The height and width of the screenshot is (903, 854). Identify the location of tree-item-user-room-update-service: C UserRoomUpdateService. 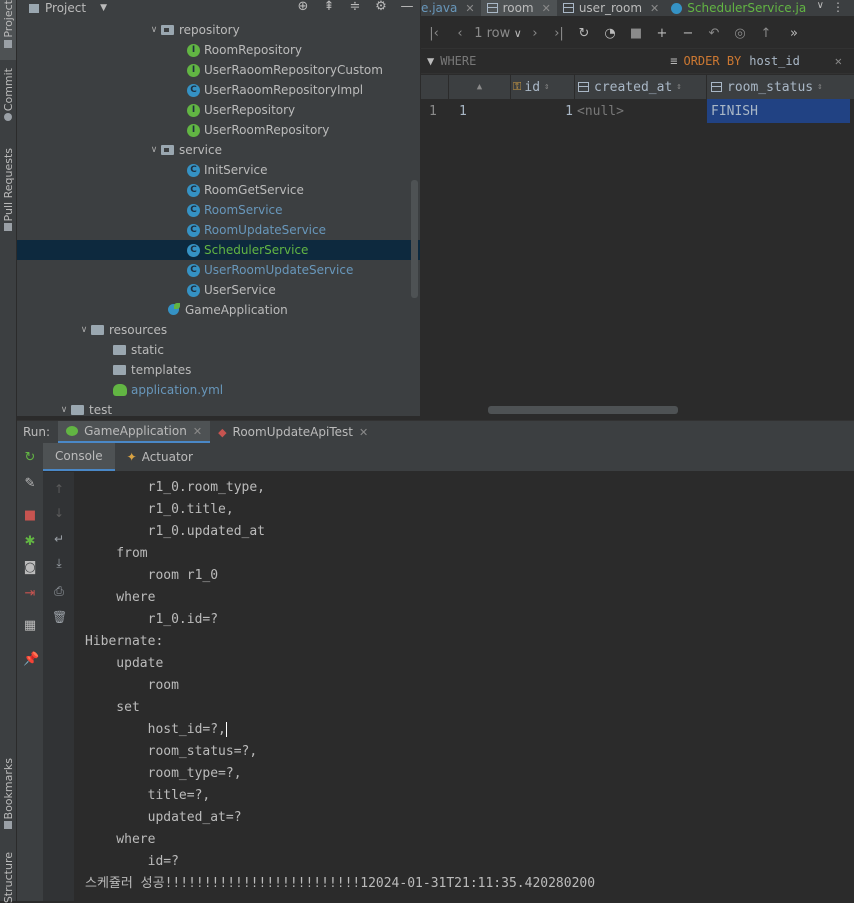
(218, 270).